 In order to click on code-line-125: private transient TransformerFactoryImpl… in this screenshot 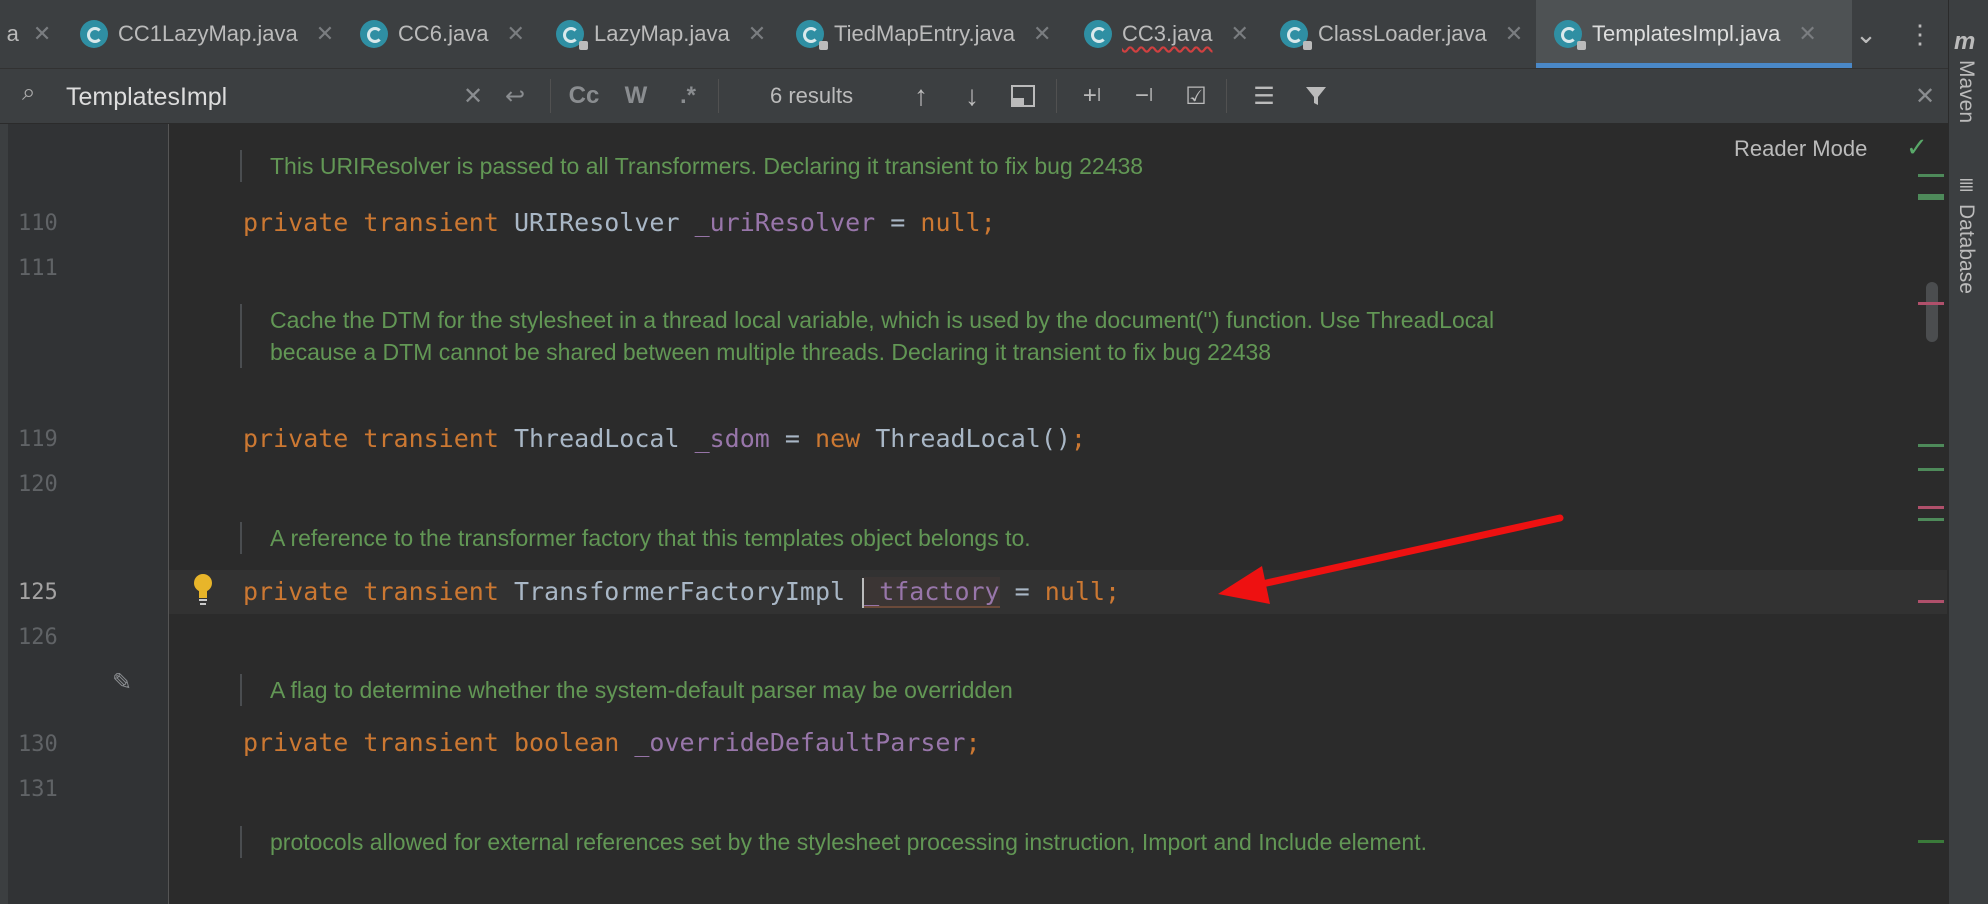, I will do `click(681, 592)`.